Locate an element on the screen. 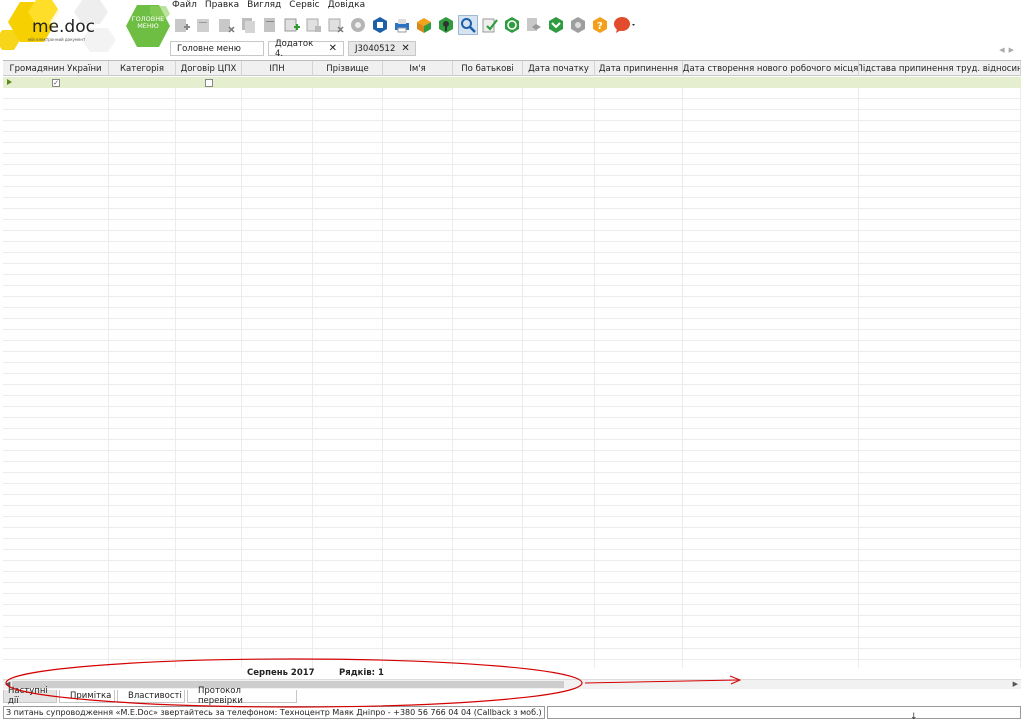 The width and height of the screenshot is (1024, 722). toolbar: ? is located at coordinates (406, 25).